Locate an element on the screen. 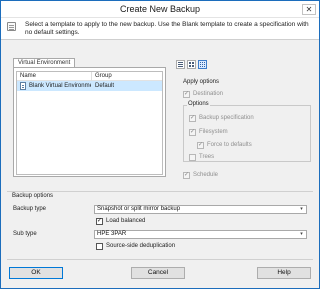 The height and width of the screenshot is (289, 320). list-header: Name Group is located at coordinates (89, 76).